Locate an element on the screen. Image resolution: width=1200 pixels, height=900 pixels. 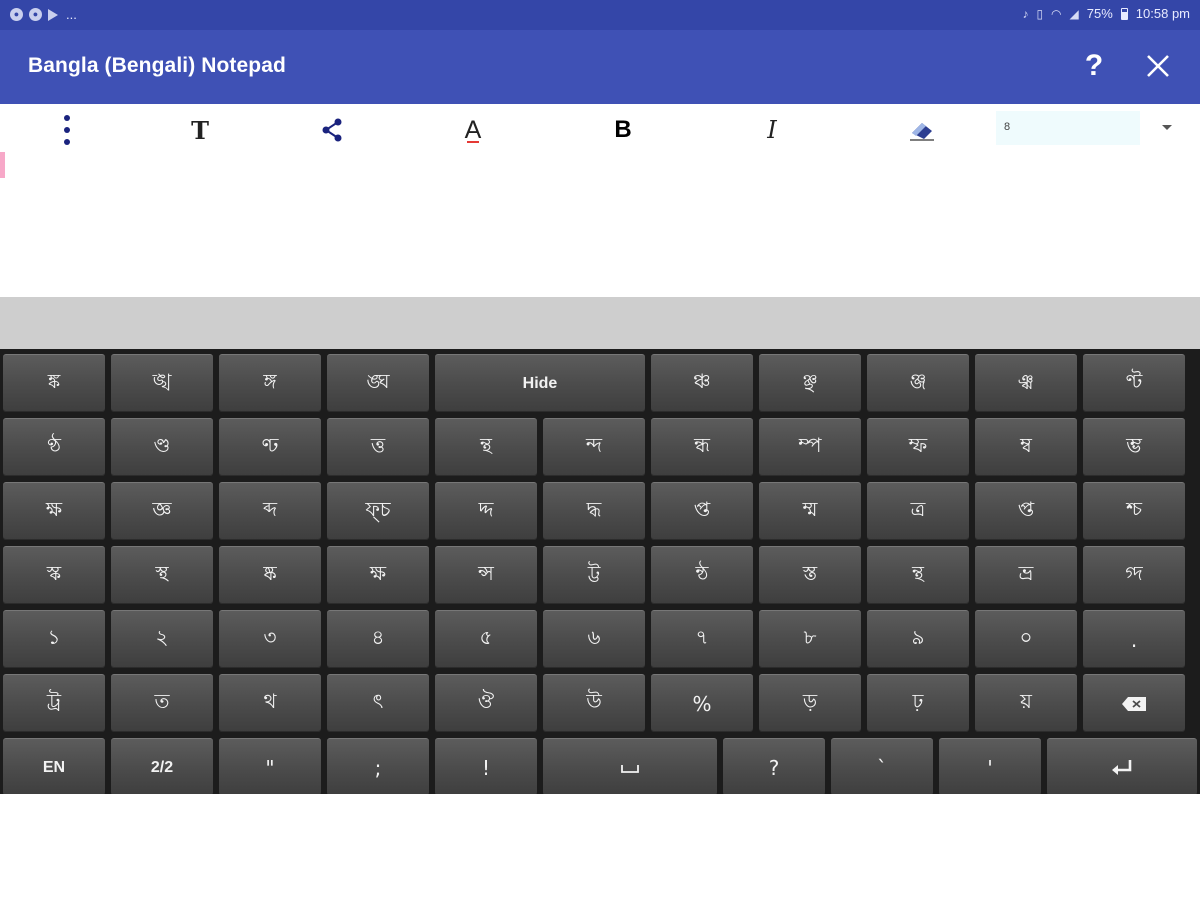
keyboard-key: ত্র is located at coordinates (918, 511).